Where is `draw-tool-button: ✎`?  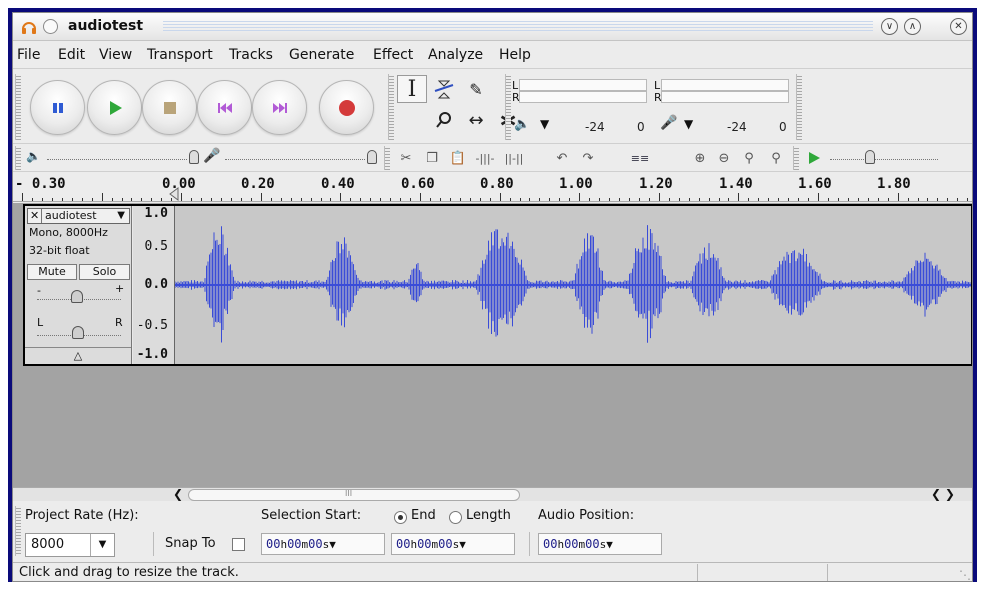
draw-tool-button: ✎ is located at coordinates (476, 89).